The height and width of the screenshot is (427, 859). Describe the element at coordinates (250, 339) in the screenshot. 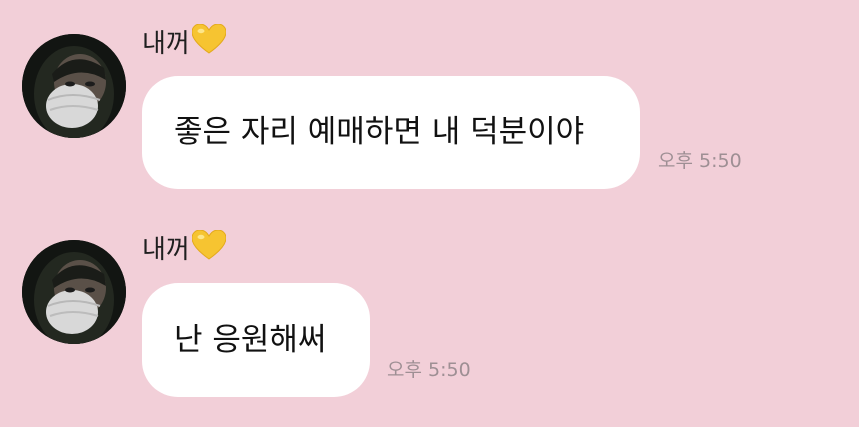

I see `message-text: 난 응원해써` at that location.